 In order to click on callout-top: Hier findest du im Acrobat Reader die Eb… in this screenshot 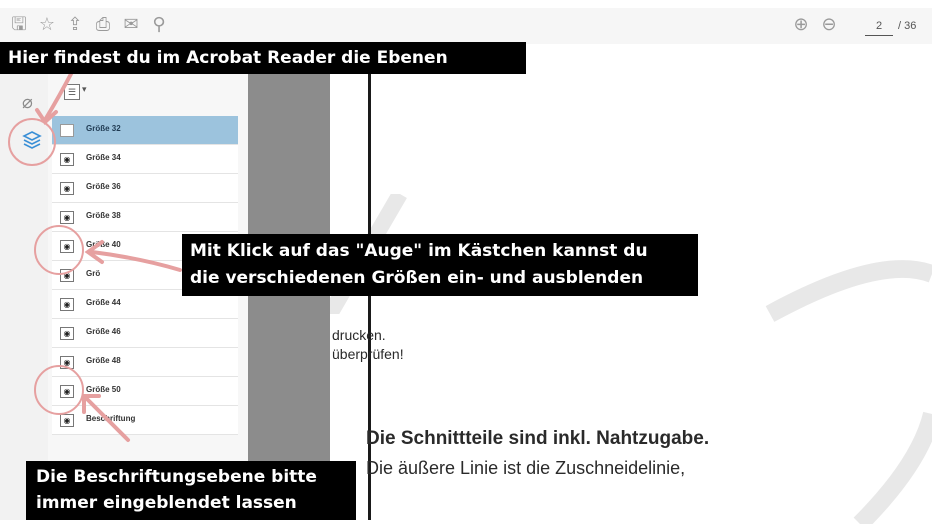, I will do `click(263, 58)`.